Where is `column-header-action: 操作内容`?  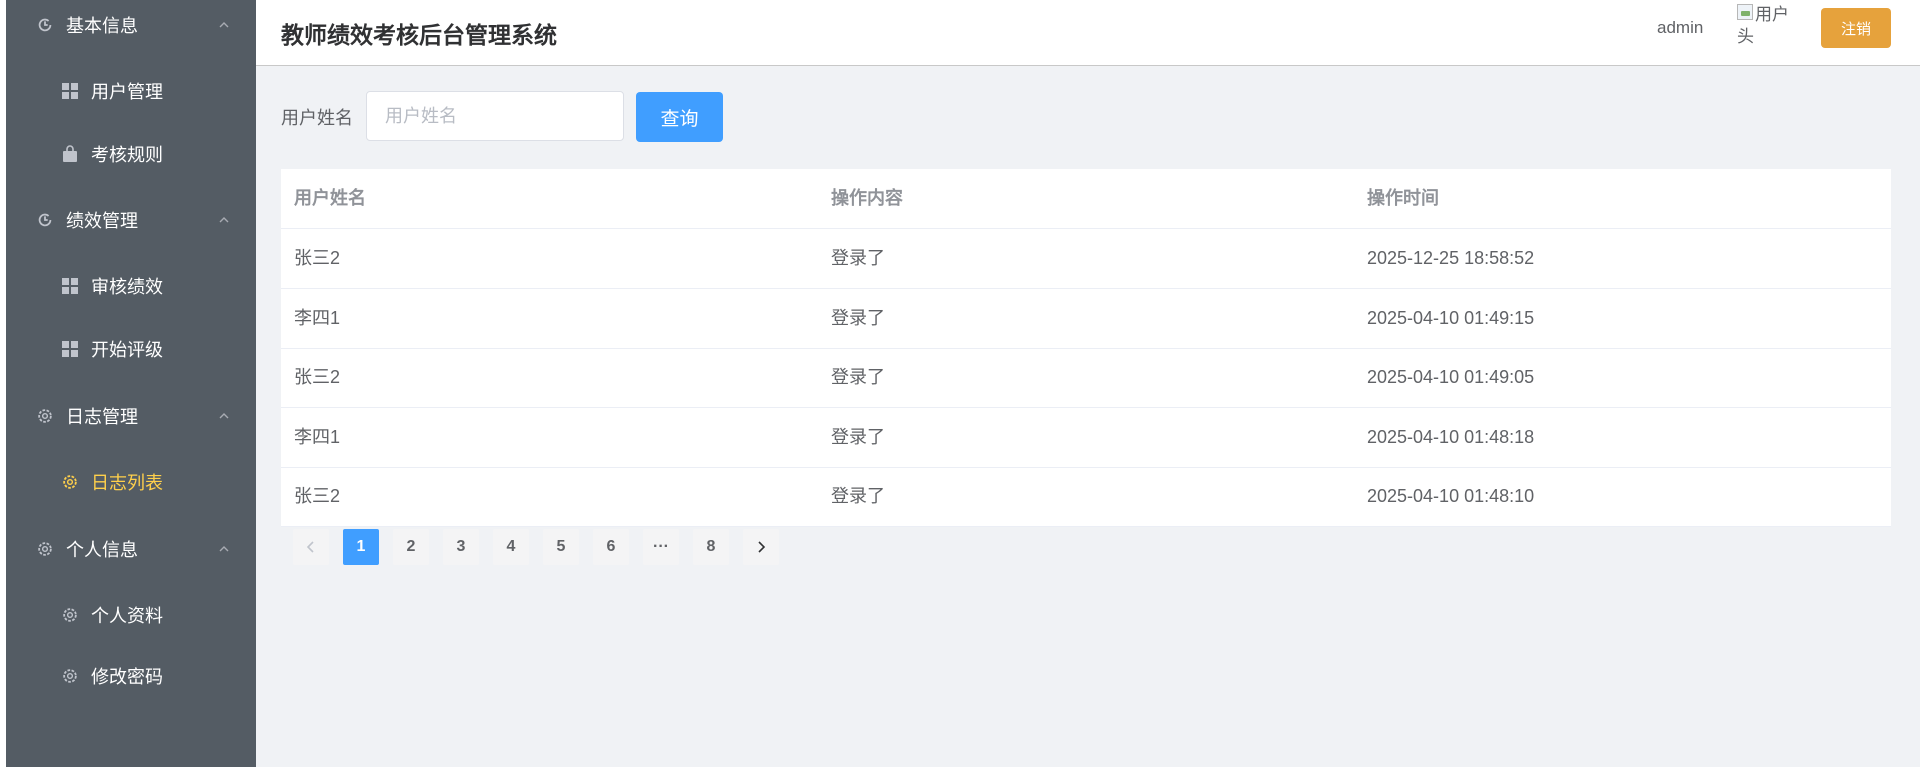 column-header-action: 操作内容 is located at coordinates (867, 198).